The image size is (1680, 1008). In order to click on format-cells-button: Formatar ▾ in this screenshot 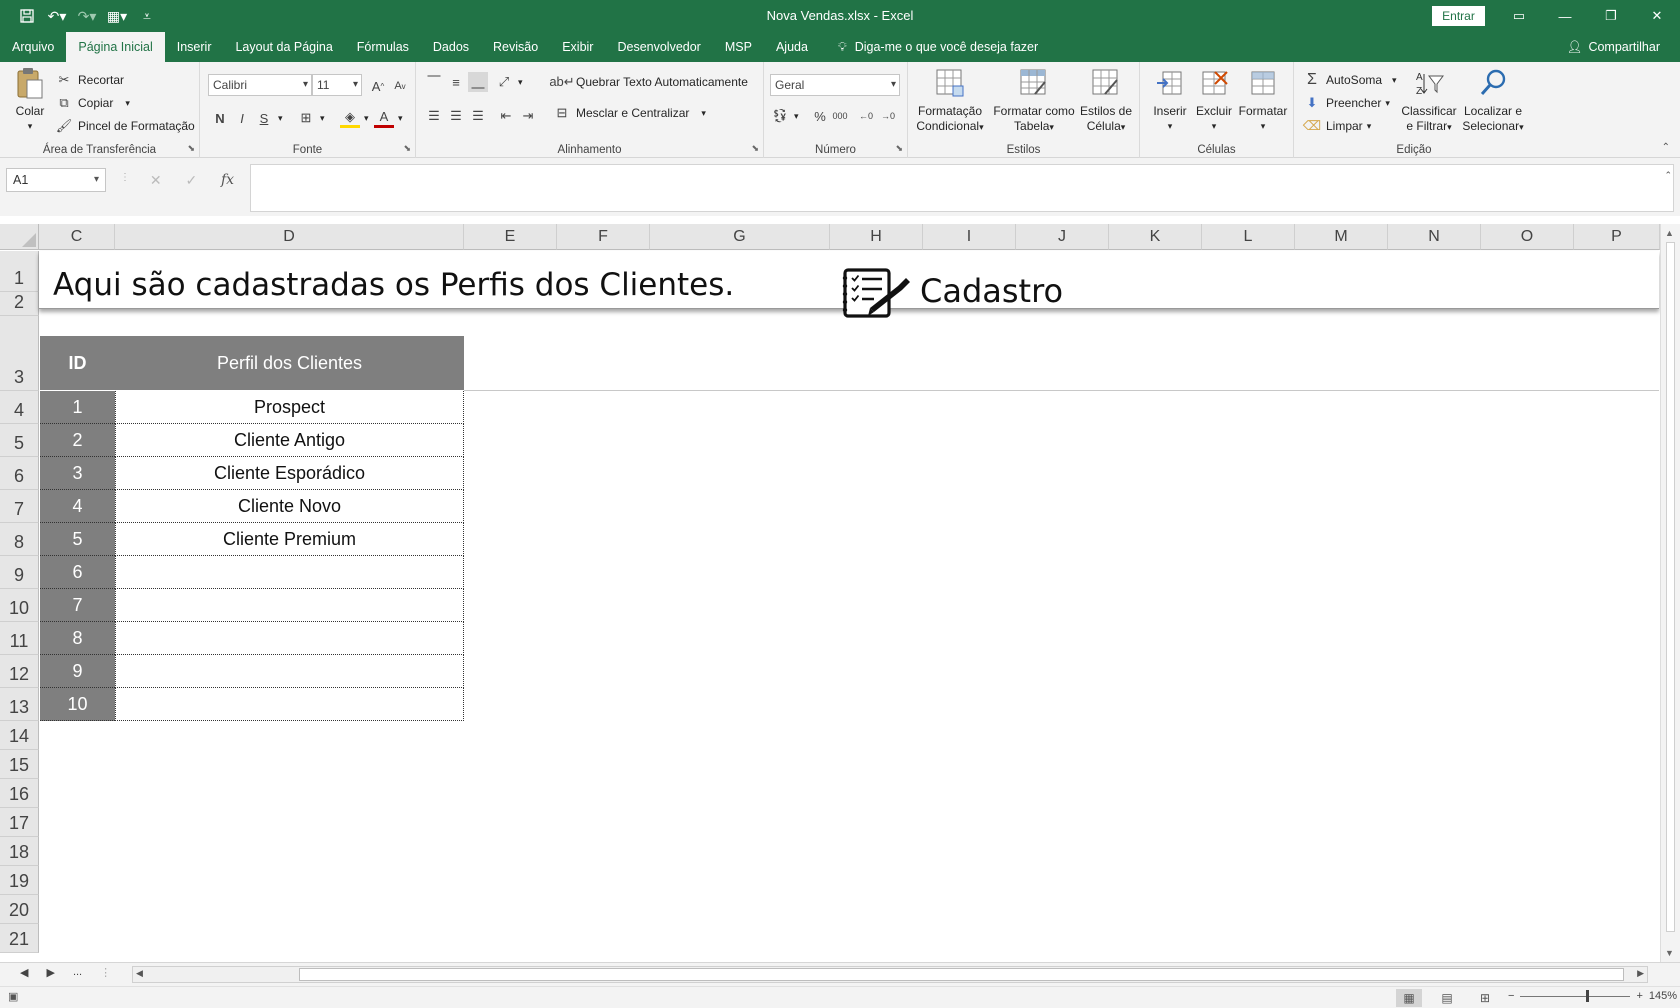, I will do `click(1263, 100)`.